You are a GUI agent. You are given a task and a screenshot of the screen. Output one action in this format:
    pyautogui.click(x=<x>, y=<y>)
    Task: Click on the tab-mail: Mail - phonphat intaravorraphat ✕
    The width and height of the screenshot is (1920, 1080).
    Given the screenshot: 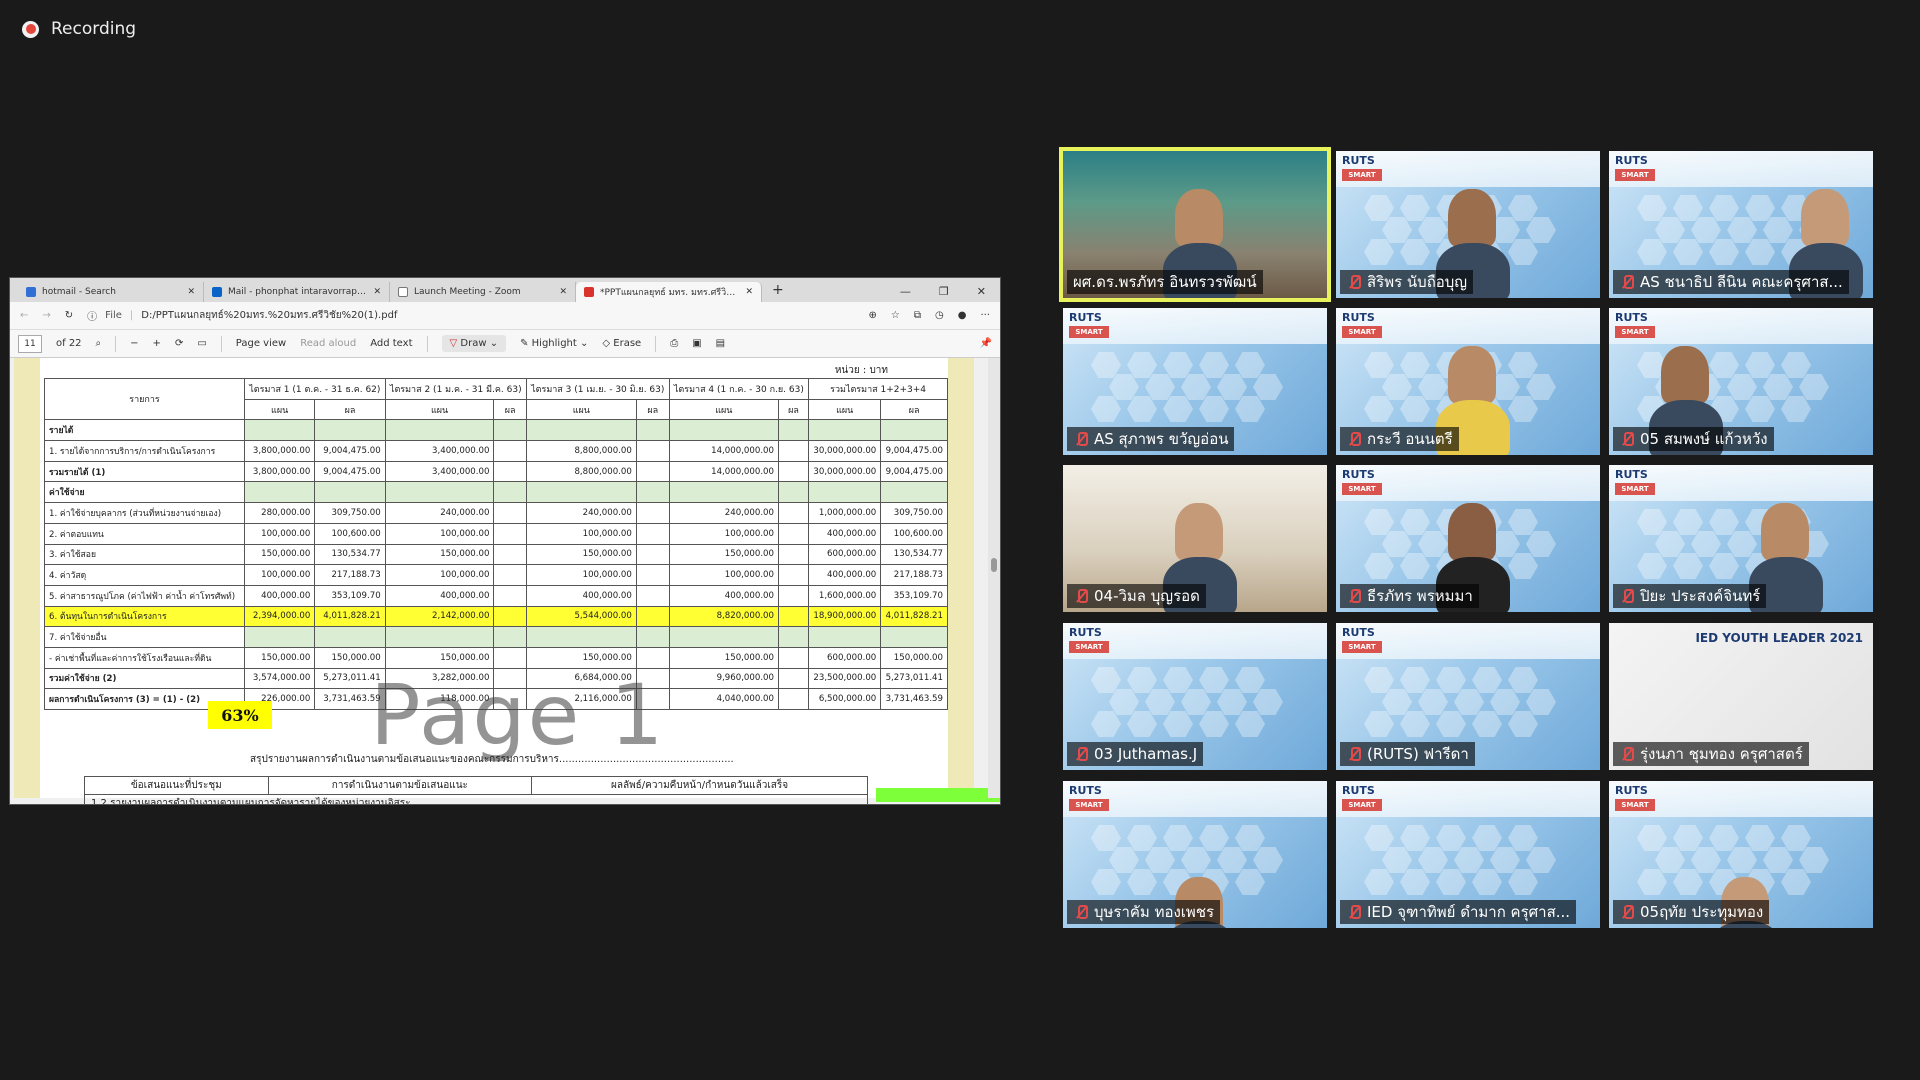 What is the action you would take?
    pyautogui.click(x=297, y=292)
    